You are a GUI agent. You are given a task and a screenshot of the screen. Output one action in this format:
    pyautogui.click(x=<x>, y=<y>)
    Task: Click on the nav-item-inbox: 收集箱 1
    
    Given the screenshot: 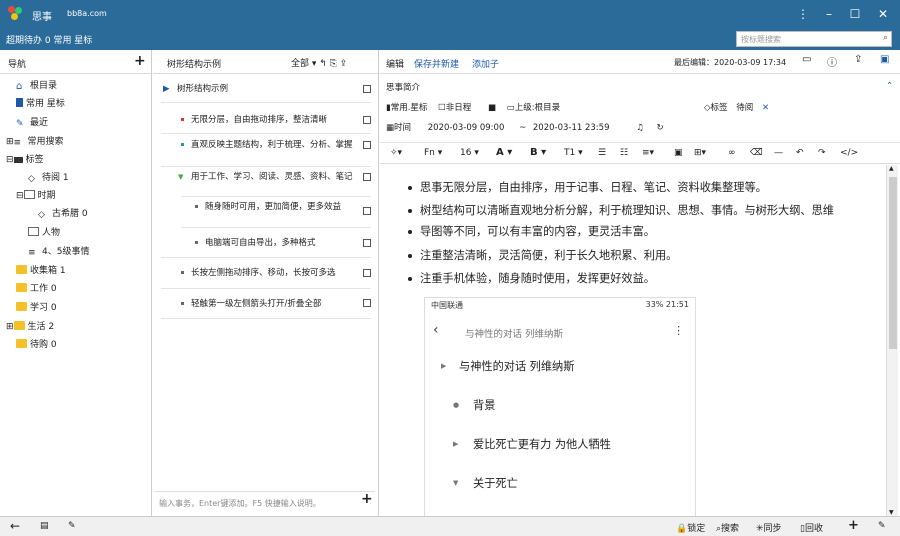 What is the action you would take?
    pyautogui.click(x=41, y=269)
    